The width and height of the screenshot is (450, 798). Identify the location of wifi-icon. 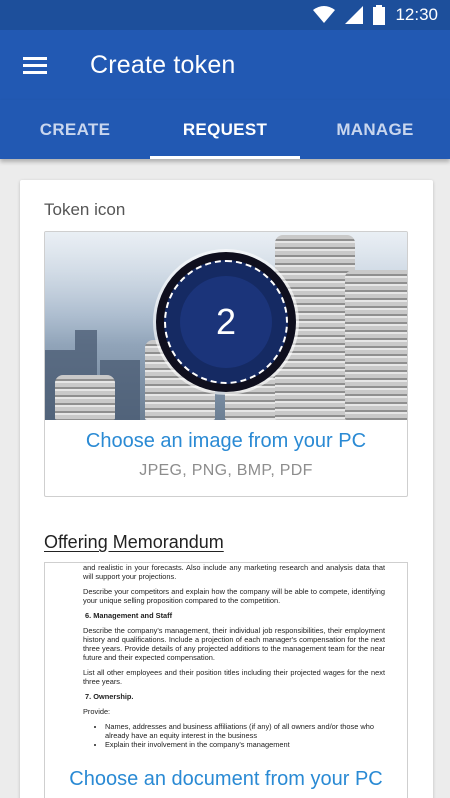
(324, 14).